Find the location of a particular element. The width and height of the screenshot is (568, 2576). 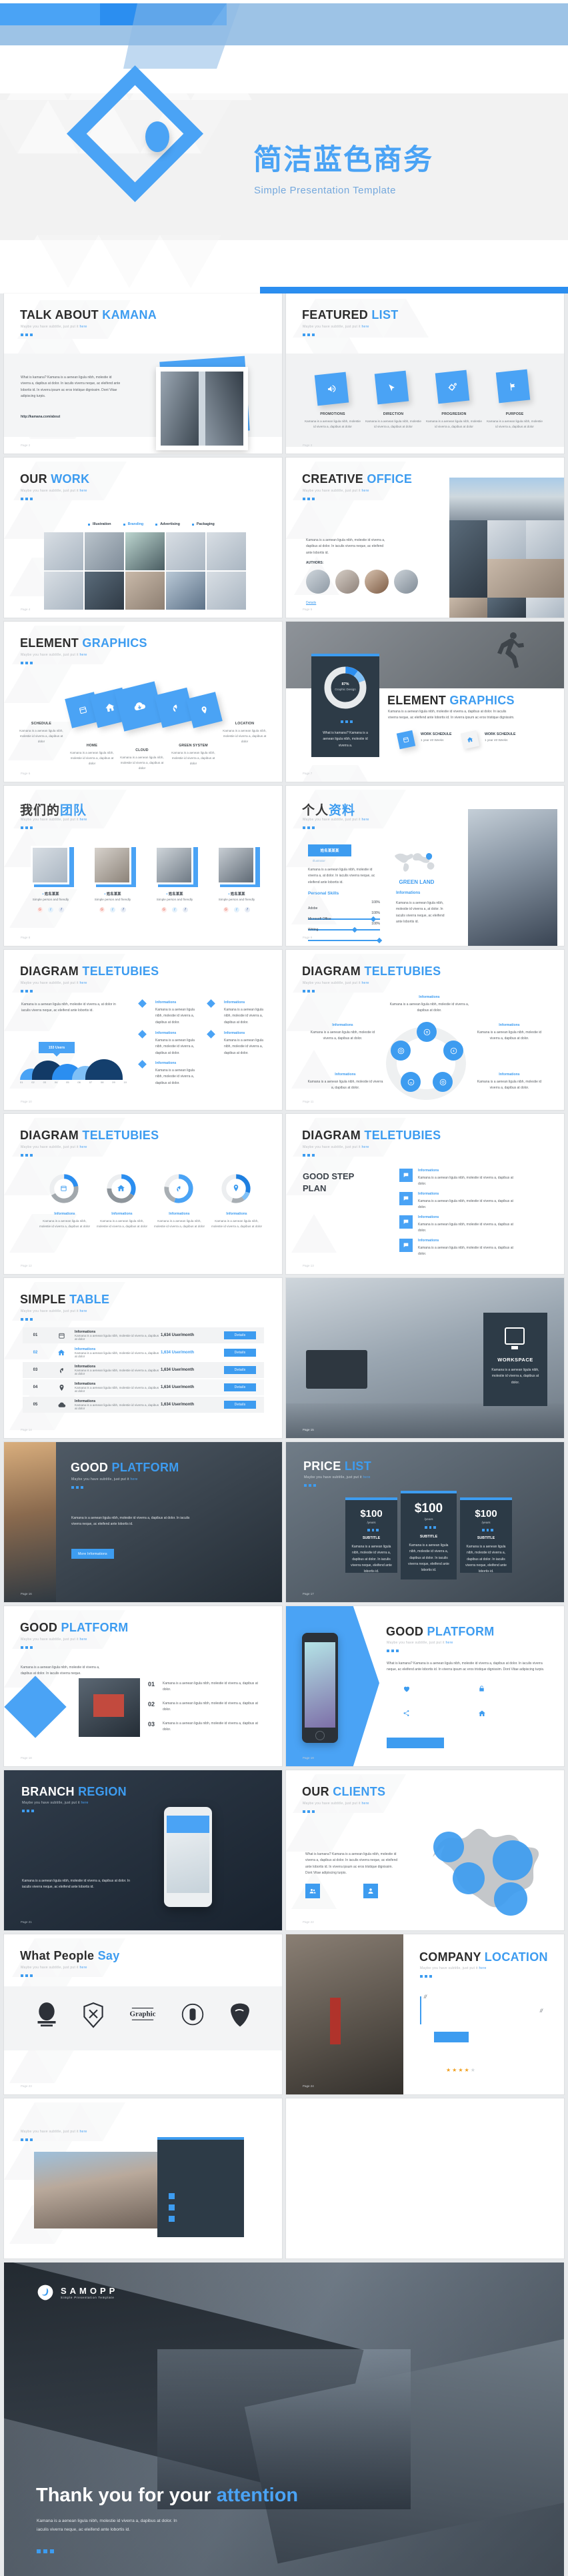

graphic-tile is located at coordinates (204, 710).